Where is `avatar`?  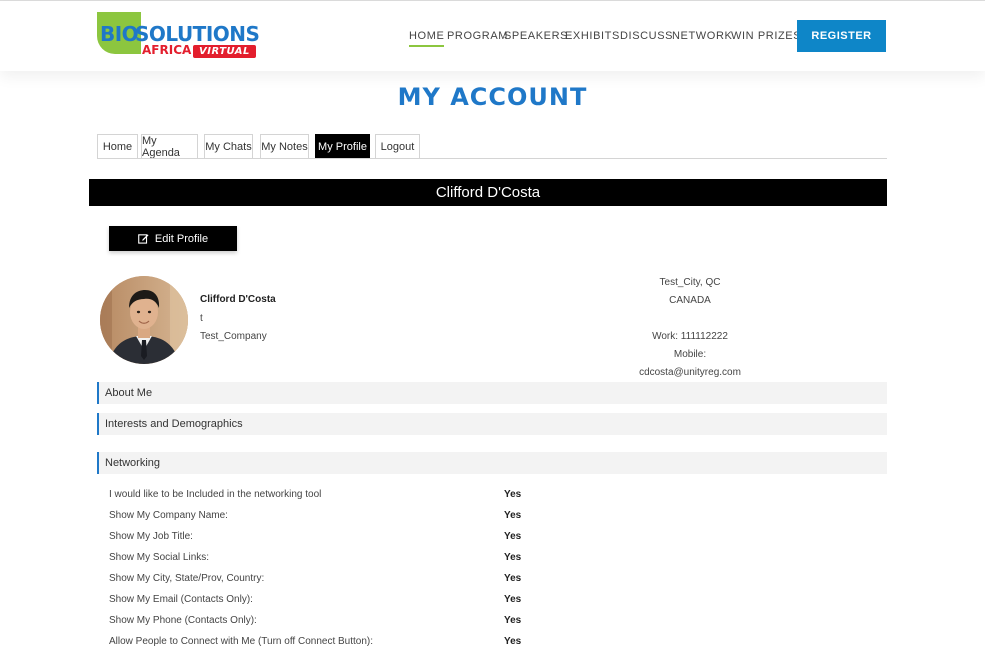
avatar is located at coordinates (144, 320).